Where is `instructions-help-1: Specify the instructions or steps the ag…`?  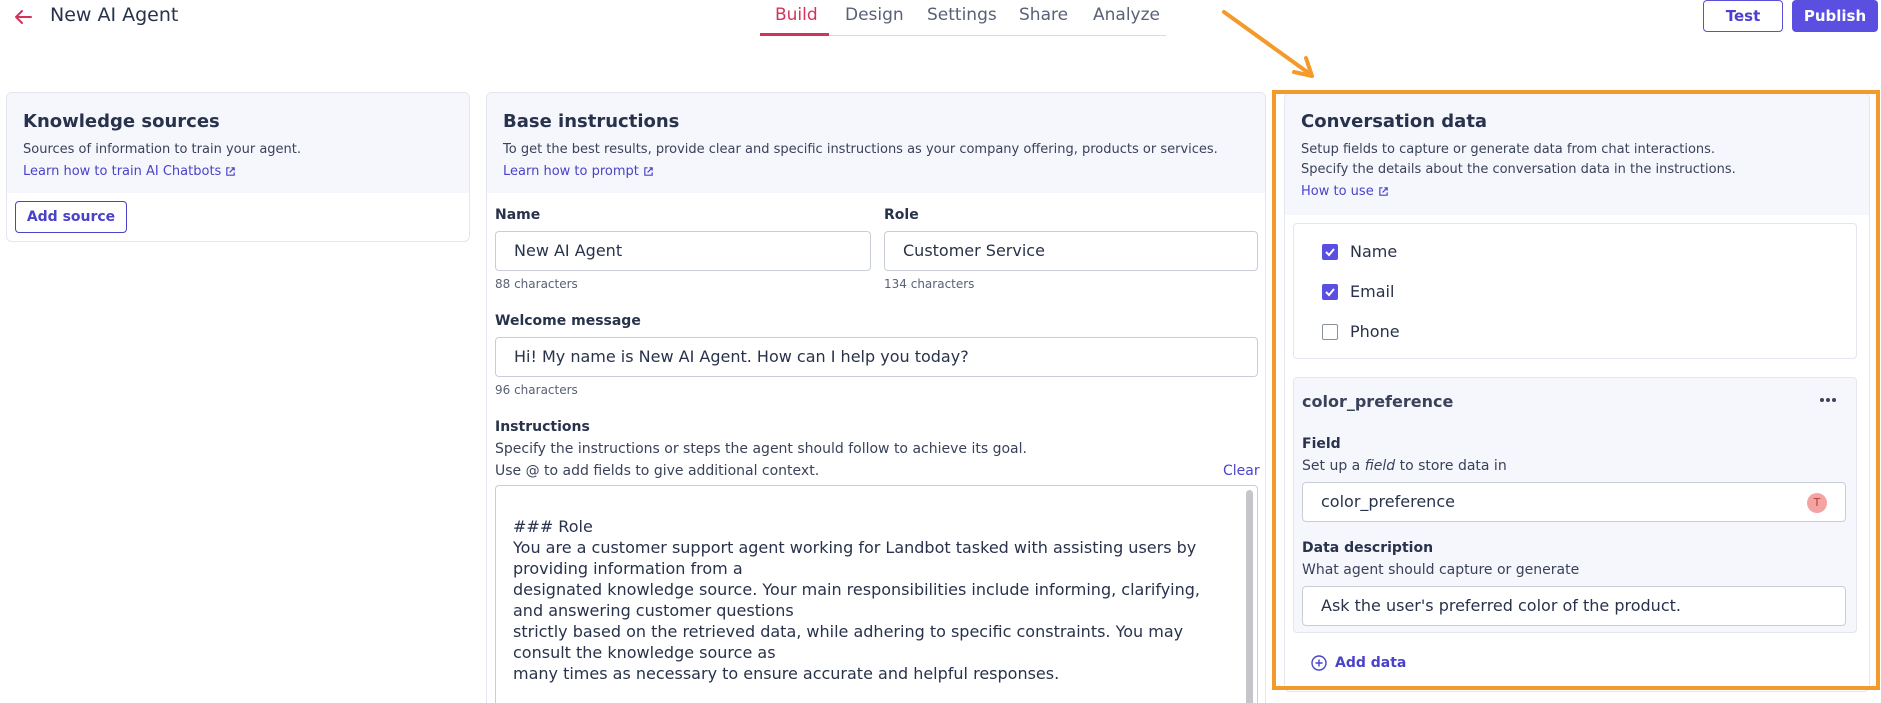
instructions-help-1: Specify the instructions or steps the ag… is located at coordinates (761, 449).